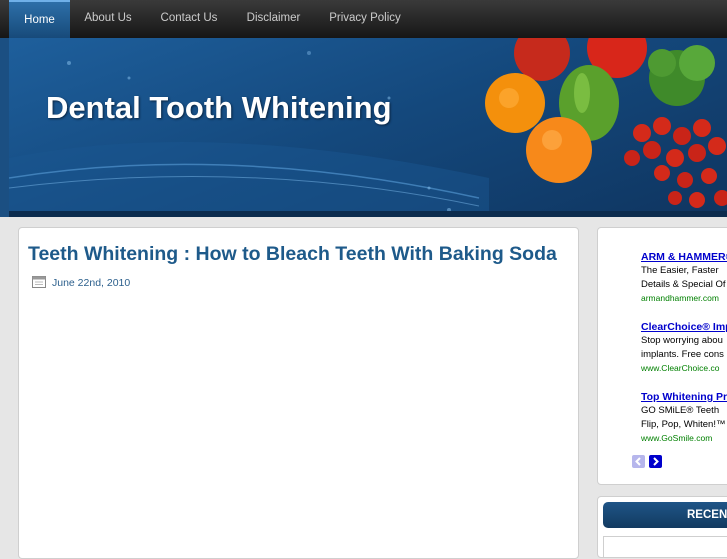 The image size is (727, 559). I want to click on post-date: June 22nd, 2010, so click(91, 283).